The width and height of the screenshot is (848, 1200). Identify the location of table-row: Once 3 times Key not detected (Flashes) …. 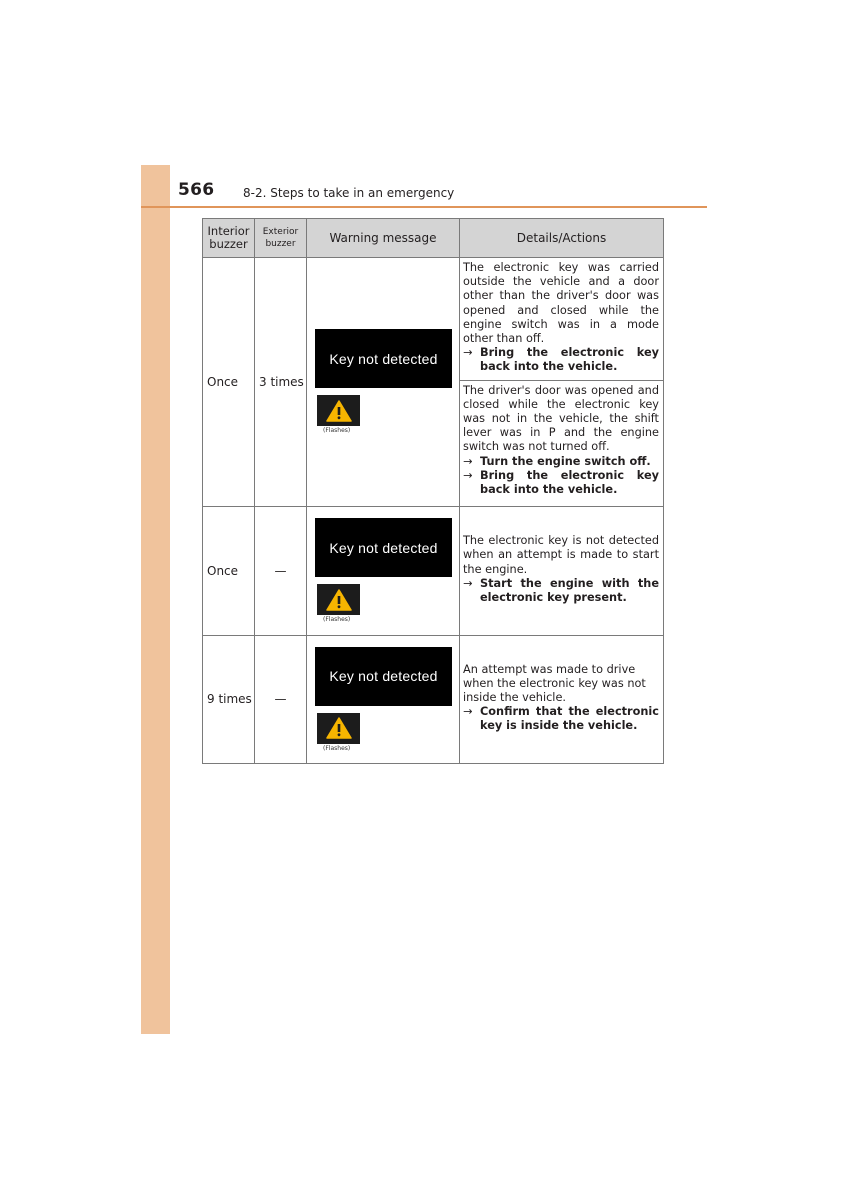
(433, 382).